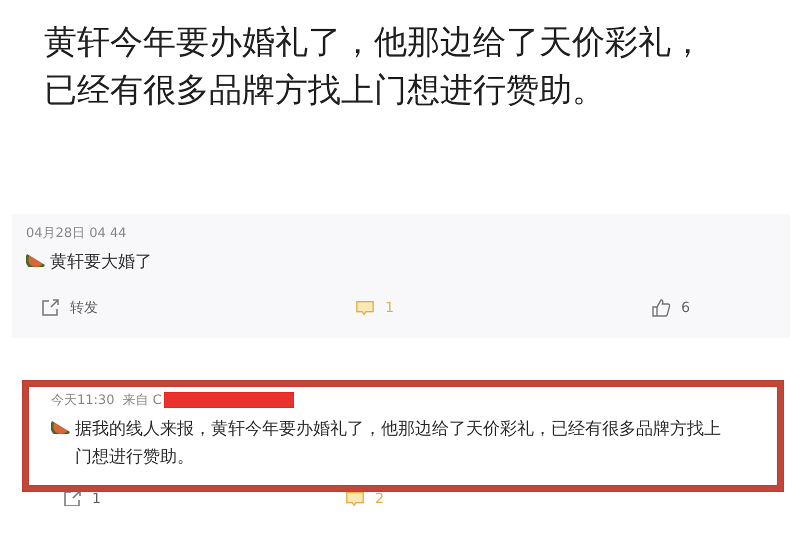 This screenshot has width=802, height=547. I want to click on share-button: 1, so click(81, 499).